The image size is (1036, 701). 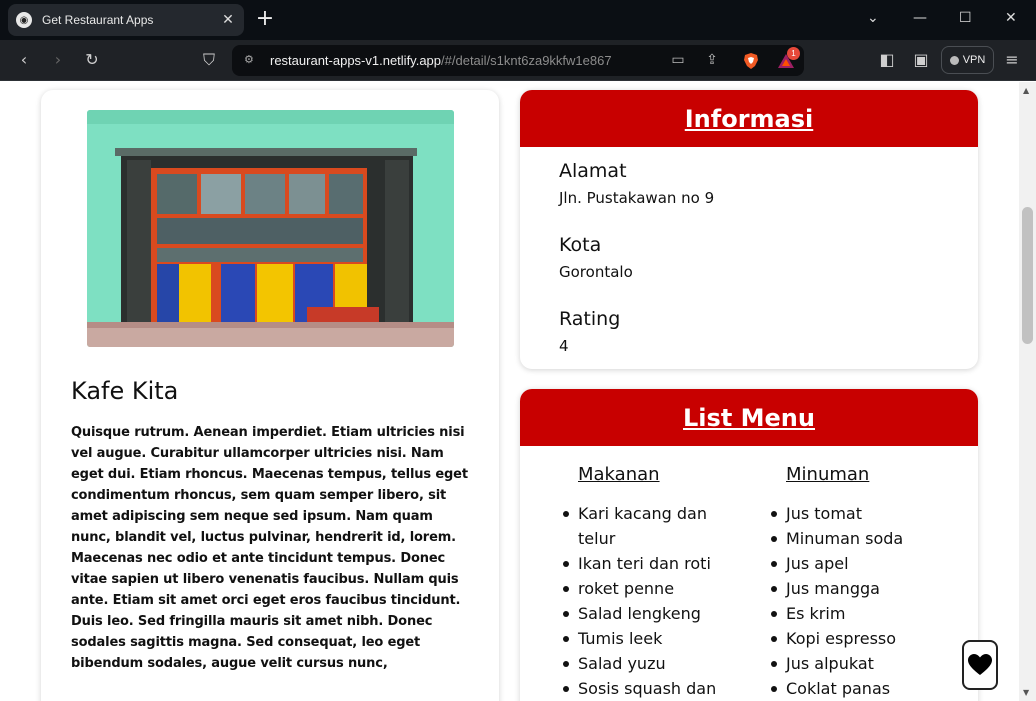 I want to click on share-icon: ⇪, so click(x=712, y=60).